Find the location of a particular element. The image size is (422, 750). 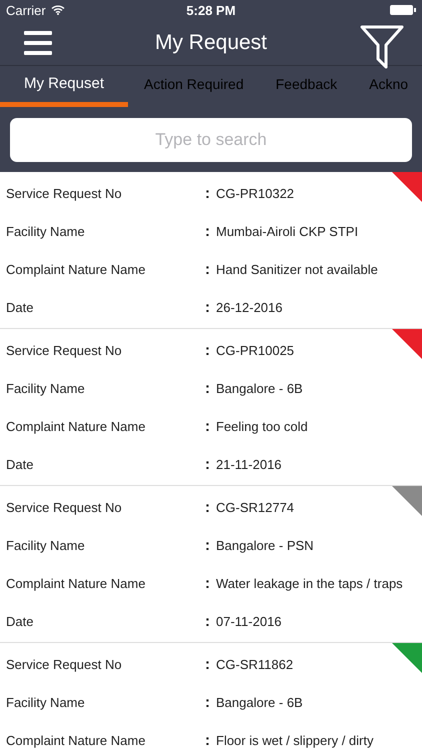

field-value: CG-PR10025 is located at coordinates (255, 350).